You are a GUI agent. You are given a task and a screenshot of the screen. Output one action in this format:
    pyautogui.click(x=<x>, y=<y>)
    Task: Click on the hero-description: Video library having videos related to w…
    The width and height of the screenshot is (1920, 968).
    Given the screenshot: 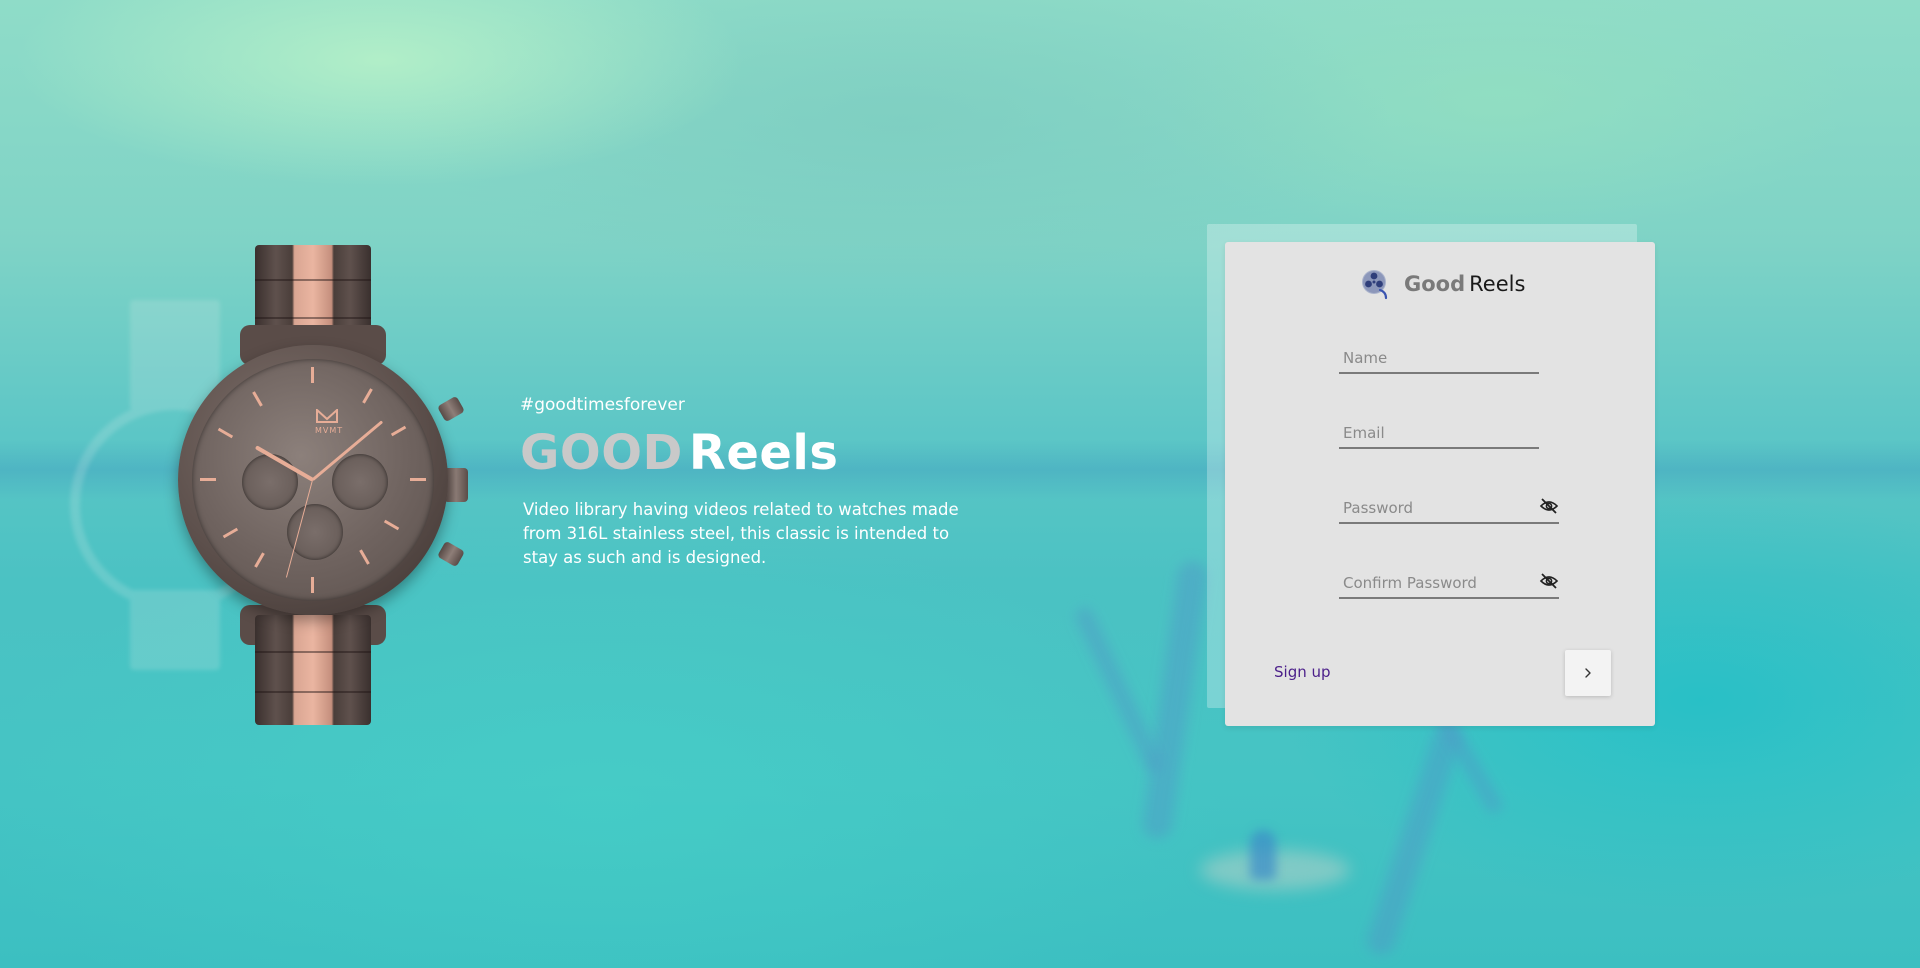 What is the action you would take?
    pyautogui.click(x=741, y=533)
    